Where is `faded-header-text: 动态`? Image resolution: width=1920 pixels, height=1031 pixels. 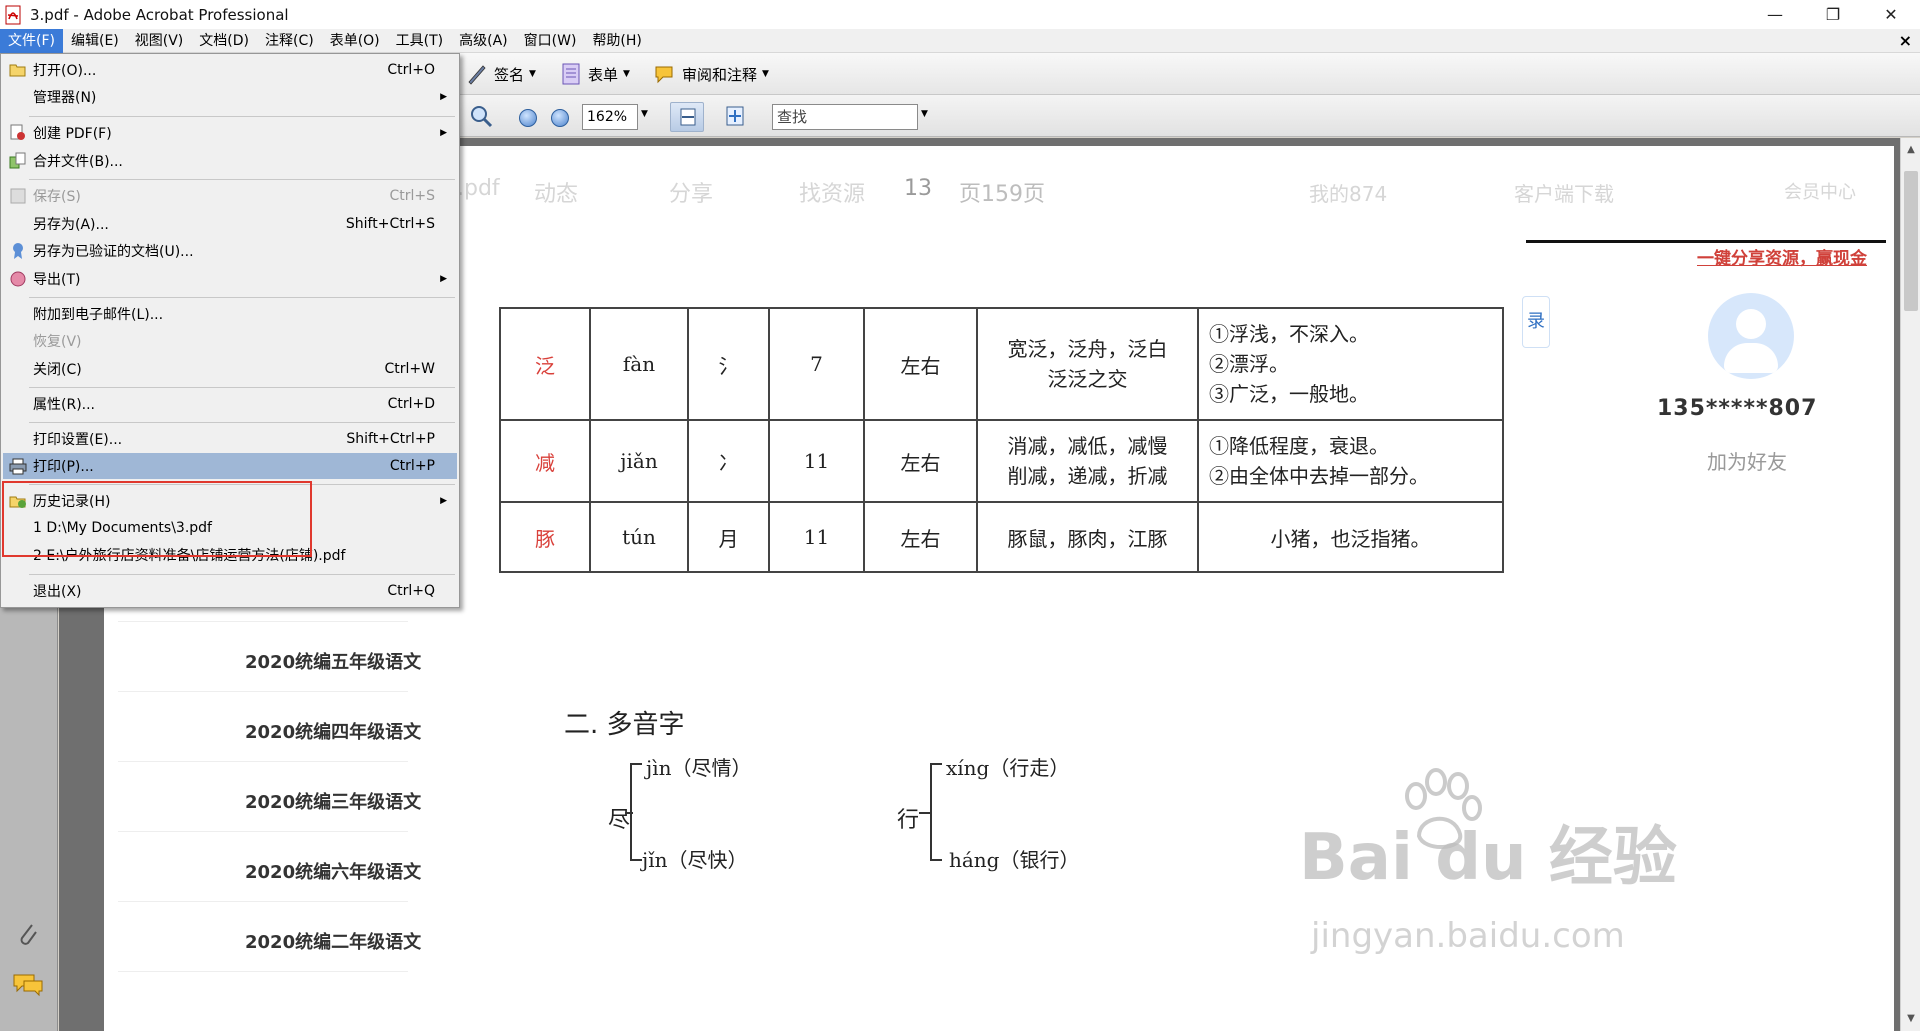
faded-header-text: 动态 is located at coordinates (556, 194).